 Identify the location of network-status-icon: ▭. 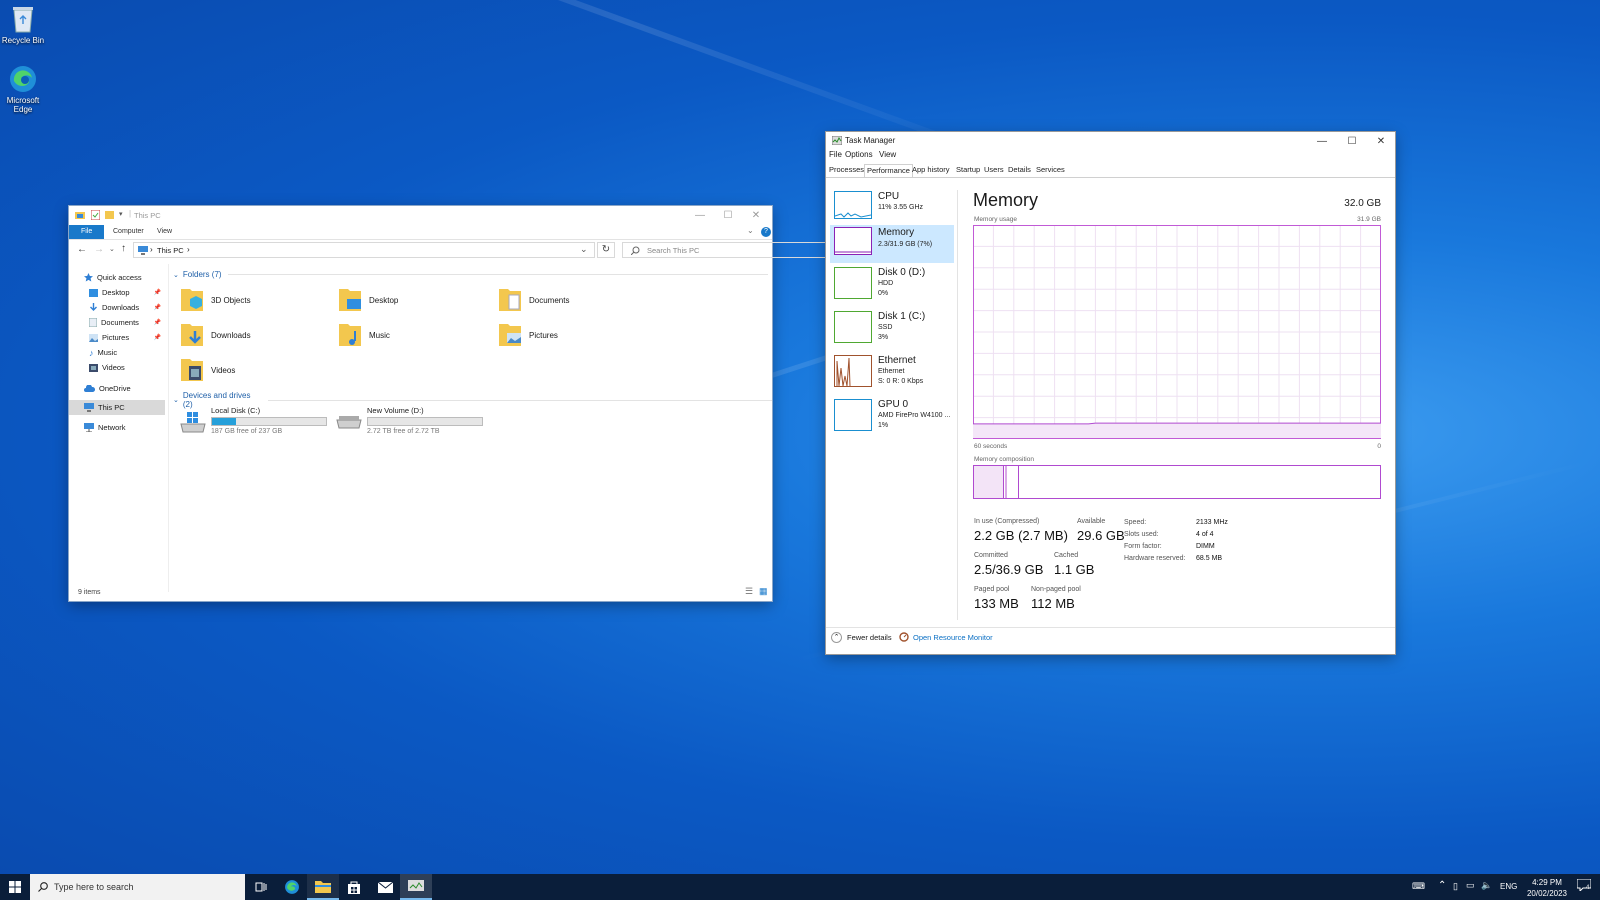
(1470, 885).